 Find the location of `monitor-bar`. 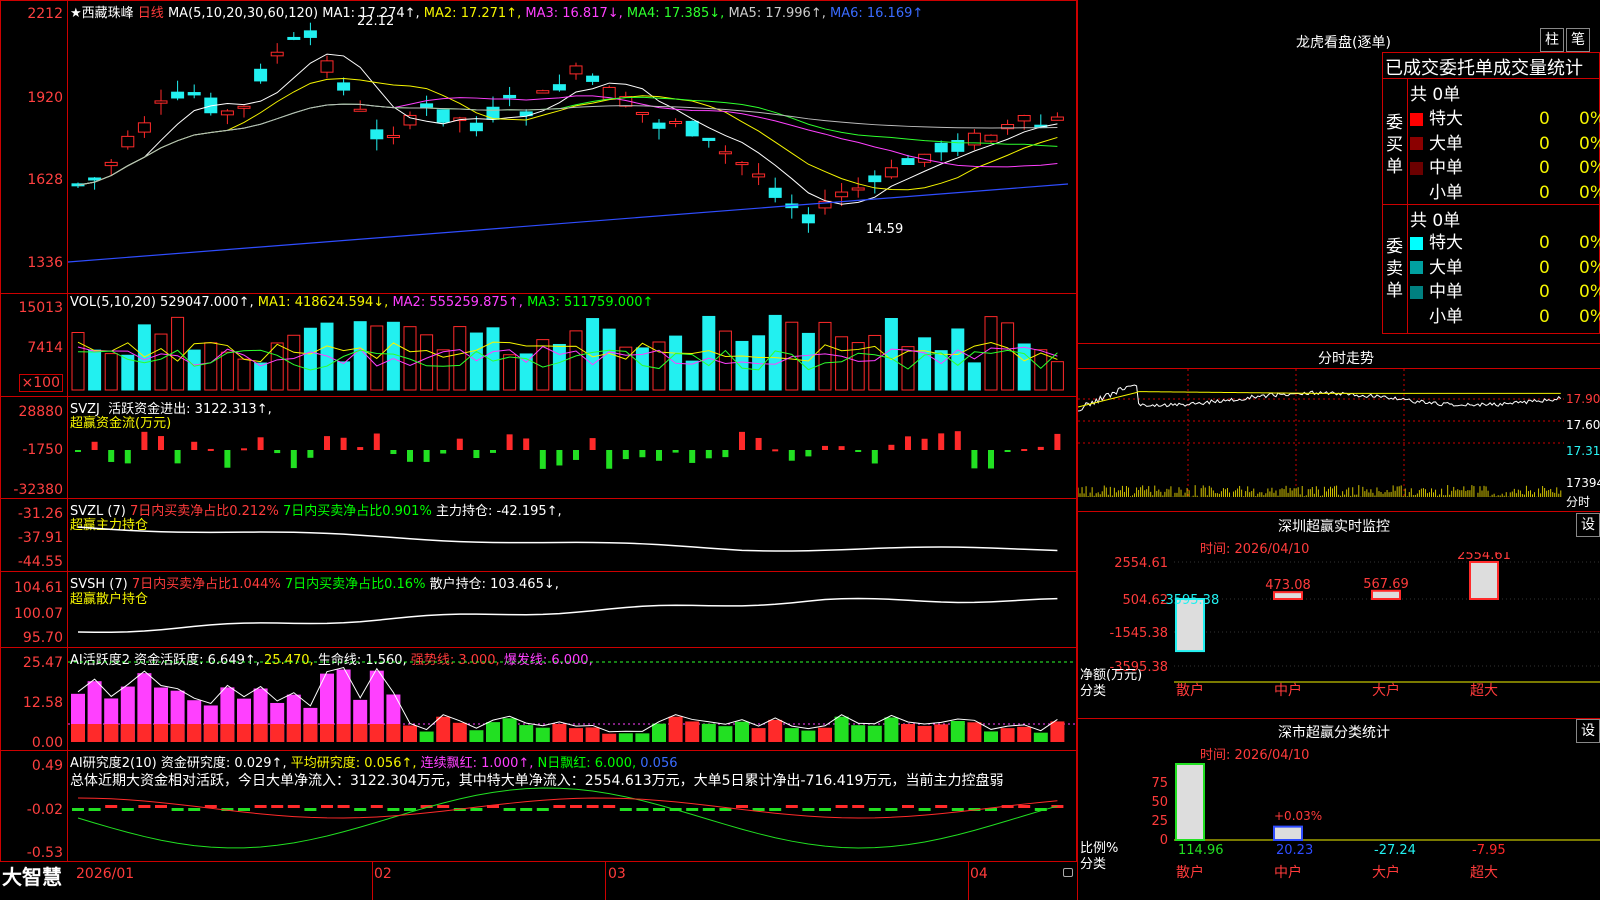

monitor-bar is located at coordinates (1386, 594).